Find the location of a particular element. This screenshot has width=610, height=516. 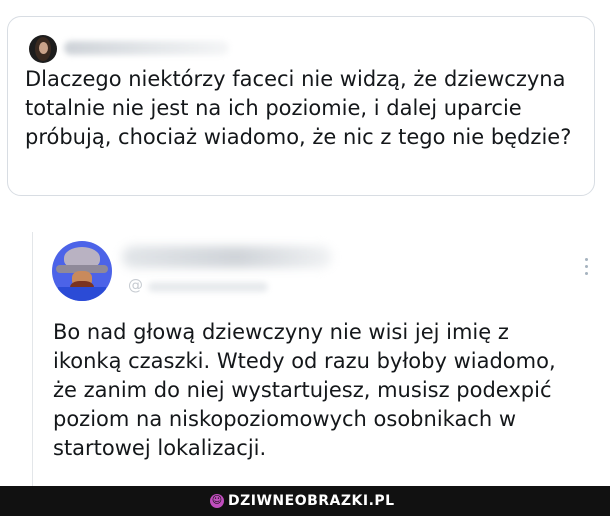

blurred-reply-handle is located at coordinates (208, 287).